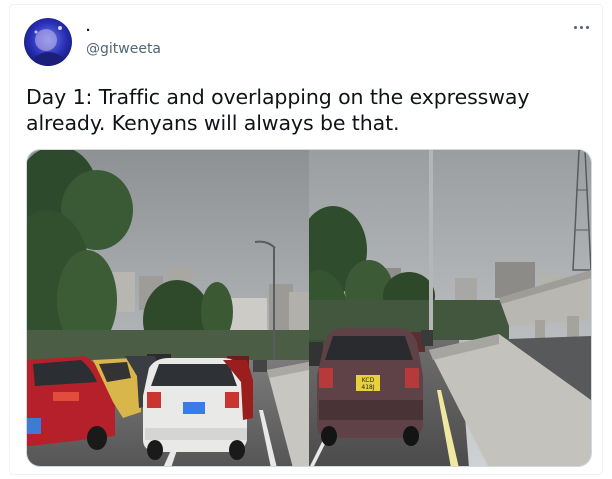 The height and width of the screenshot is (479, 612). Describe the element at coordinates (368, 380) in the screenshot. I see `plate-line-1: KCD` at that location.